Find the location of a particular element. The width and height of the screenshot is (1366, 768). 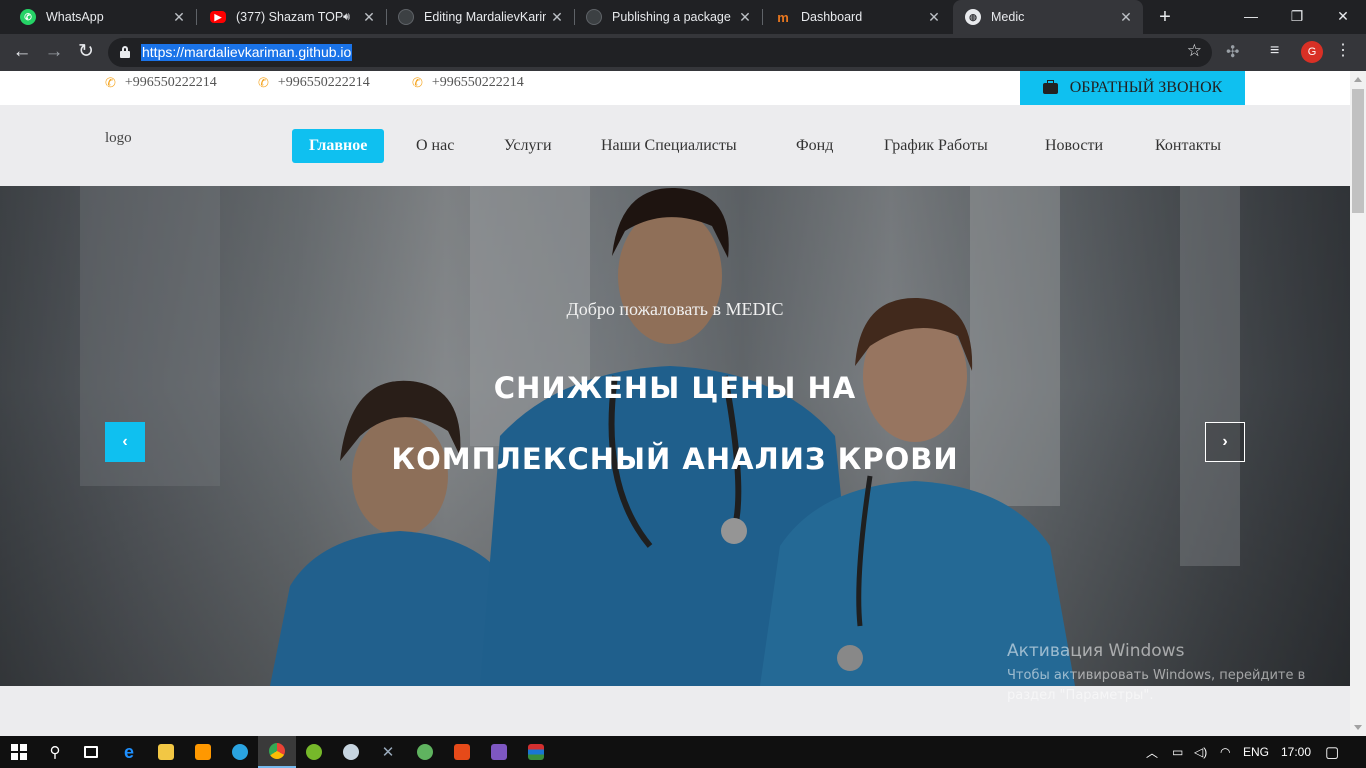

telegram-icon is located at coordinates (240, 752).